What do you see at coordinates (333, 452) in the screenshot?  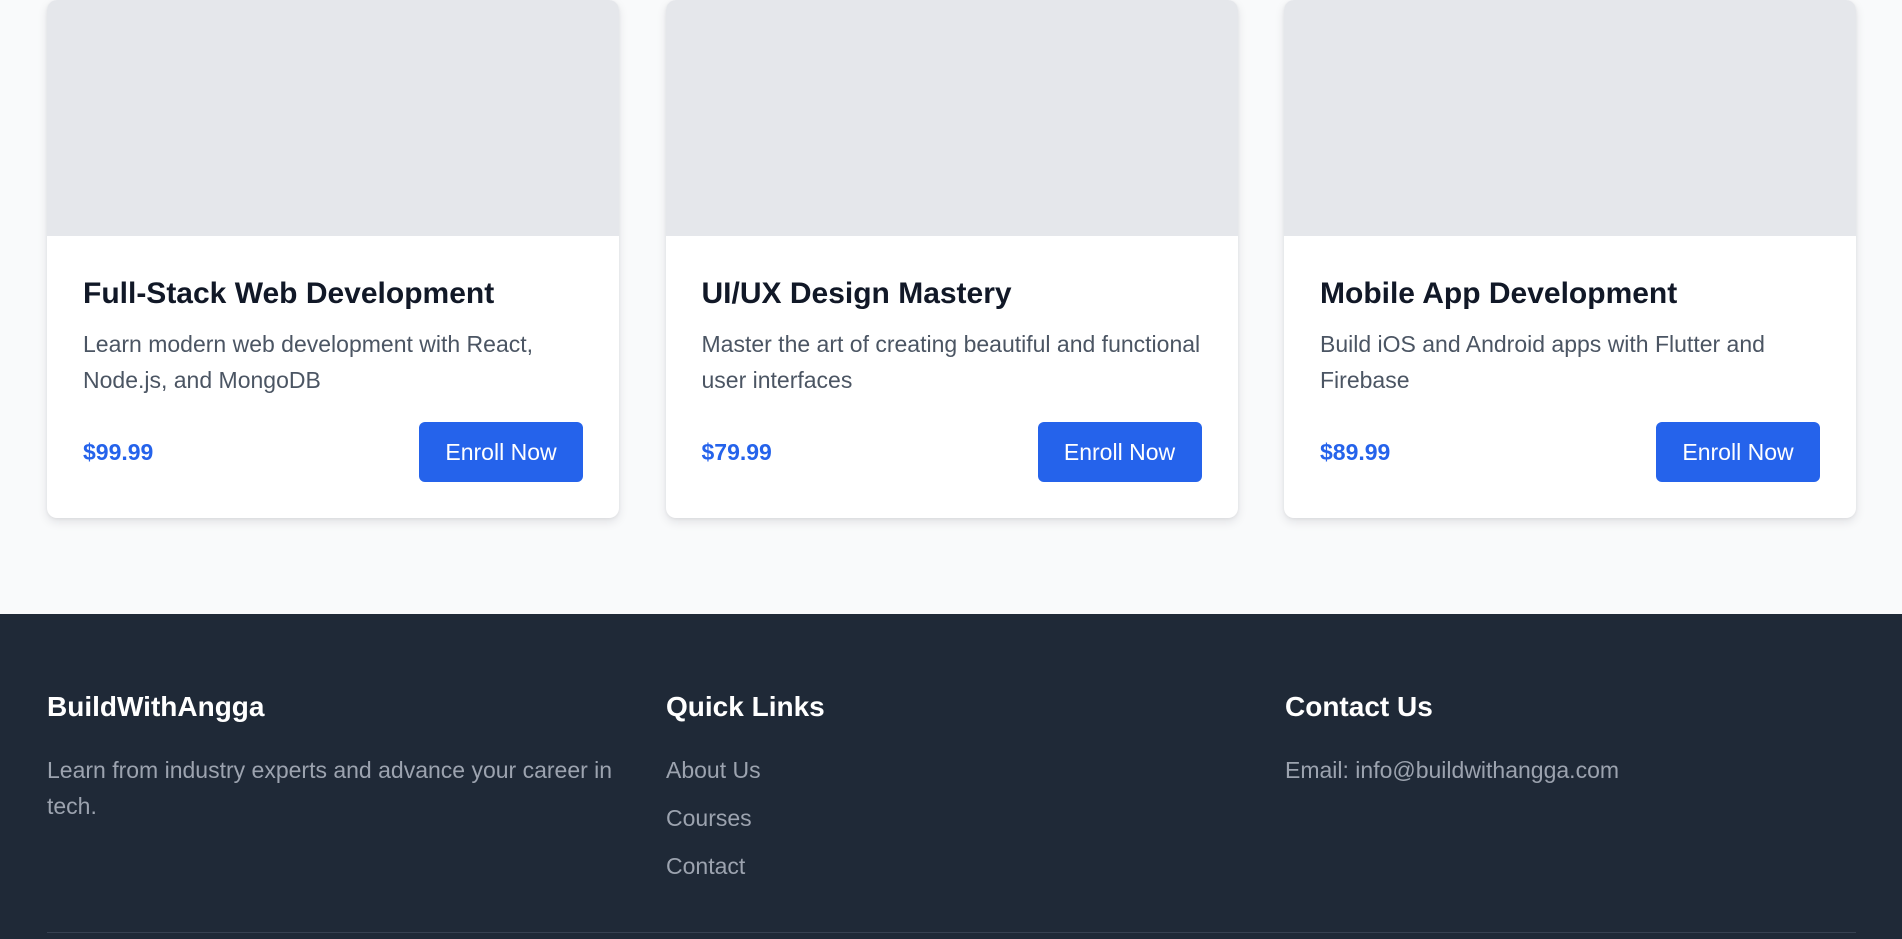 I see `course-footer: $99.99 Enroll Now` at bounding box center [333, 452].